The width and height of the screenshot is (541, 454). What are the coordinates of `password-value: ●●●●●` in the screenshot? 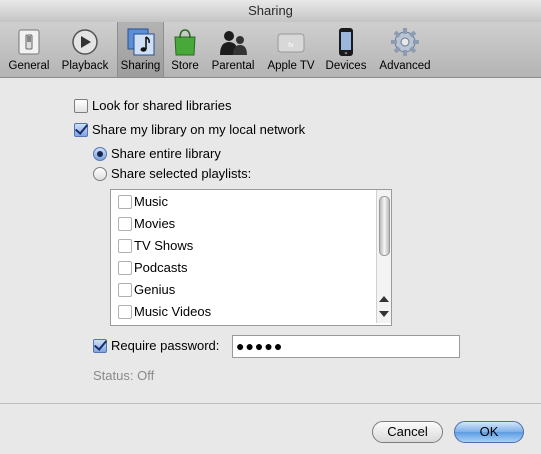 It's located at (260, 346).